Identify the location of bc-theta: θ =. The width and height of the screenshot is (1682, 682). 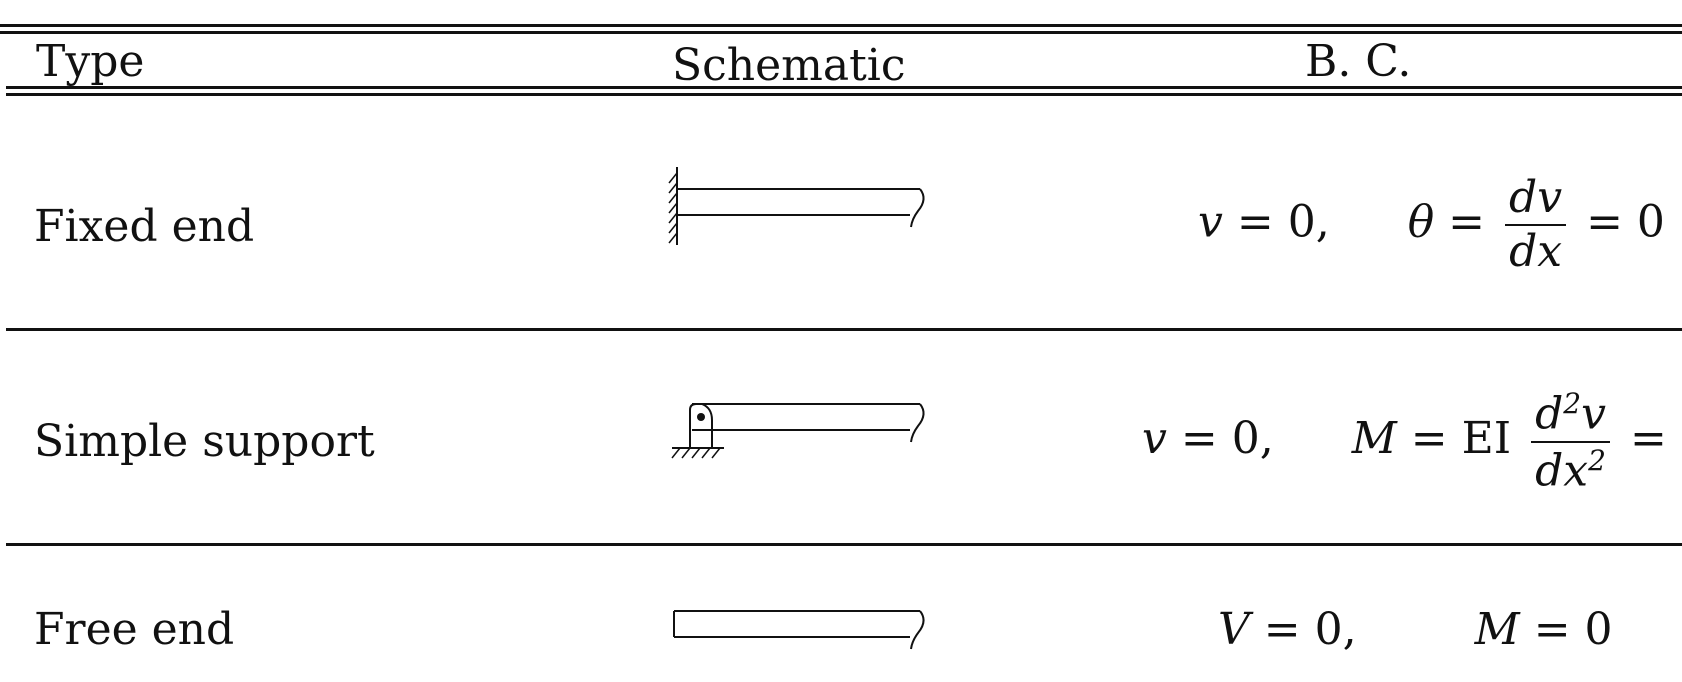
(1446, 222).